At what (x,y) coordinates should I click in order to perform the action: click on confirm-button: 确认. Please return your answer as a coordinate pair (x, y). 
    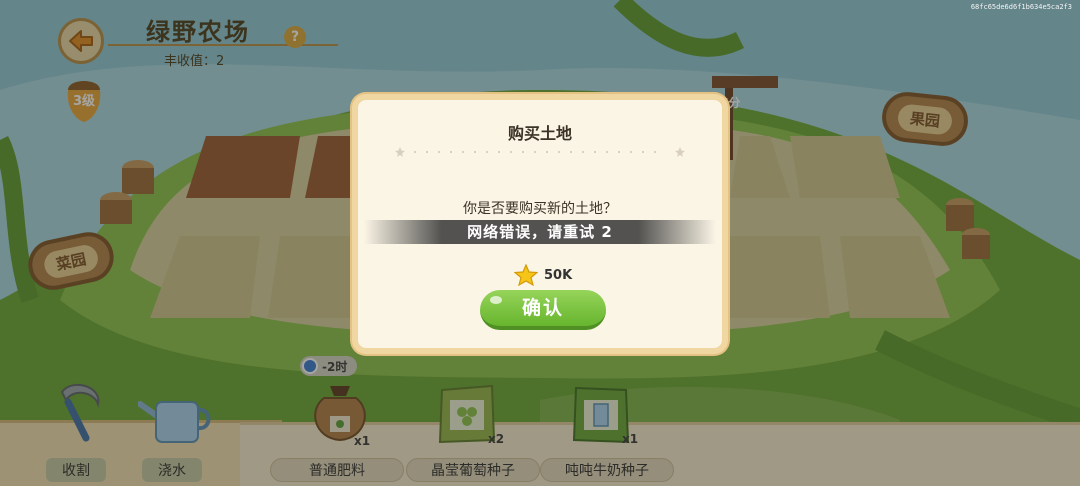
    Looking at the image, I should click on (543, 310).